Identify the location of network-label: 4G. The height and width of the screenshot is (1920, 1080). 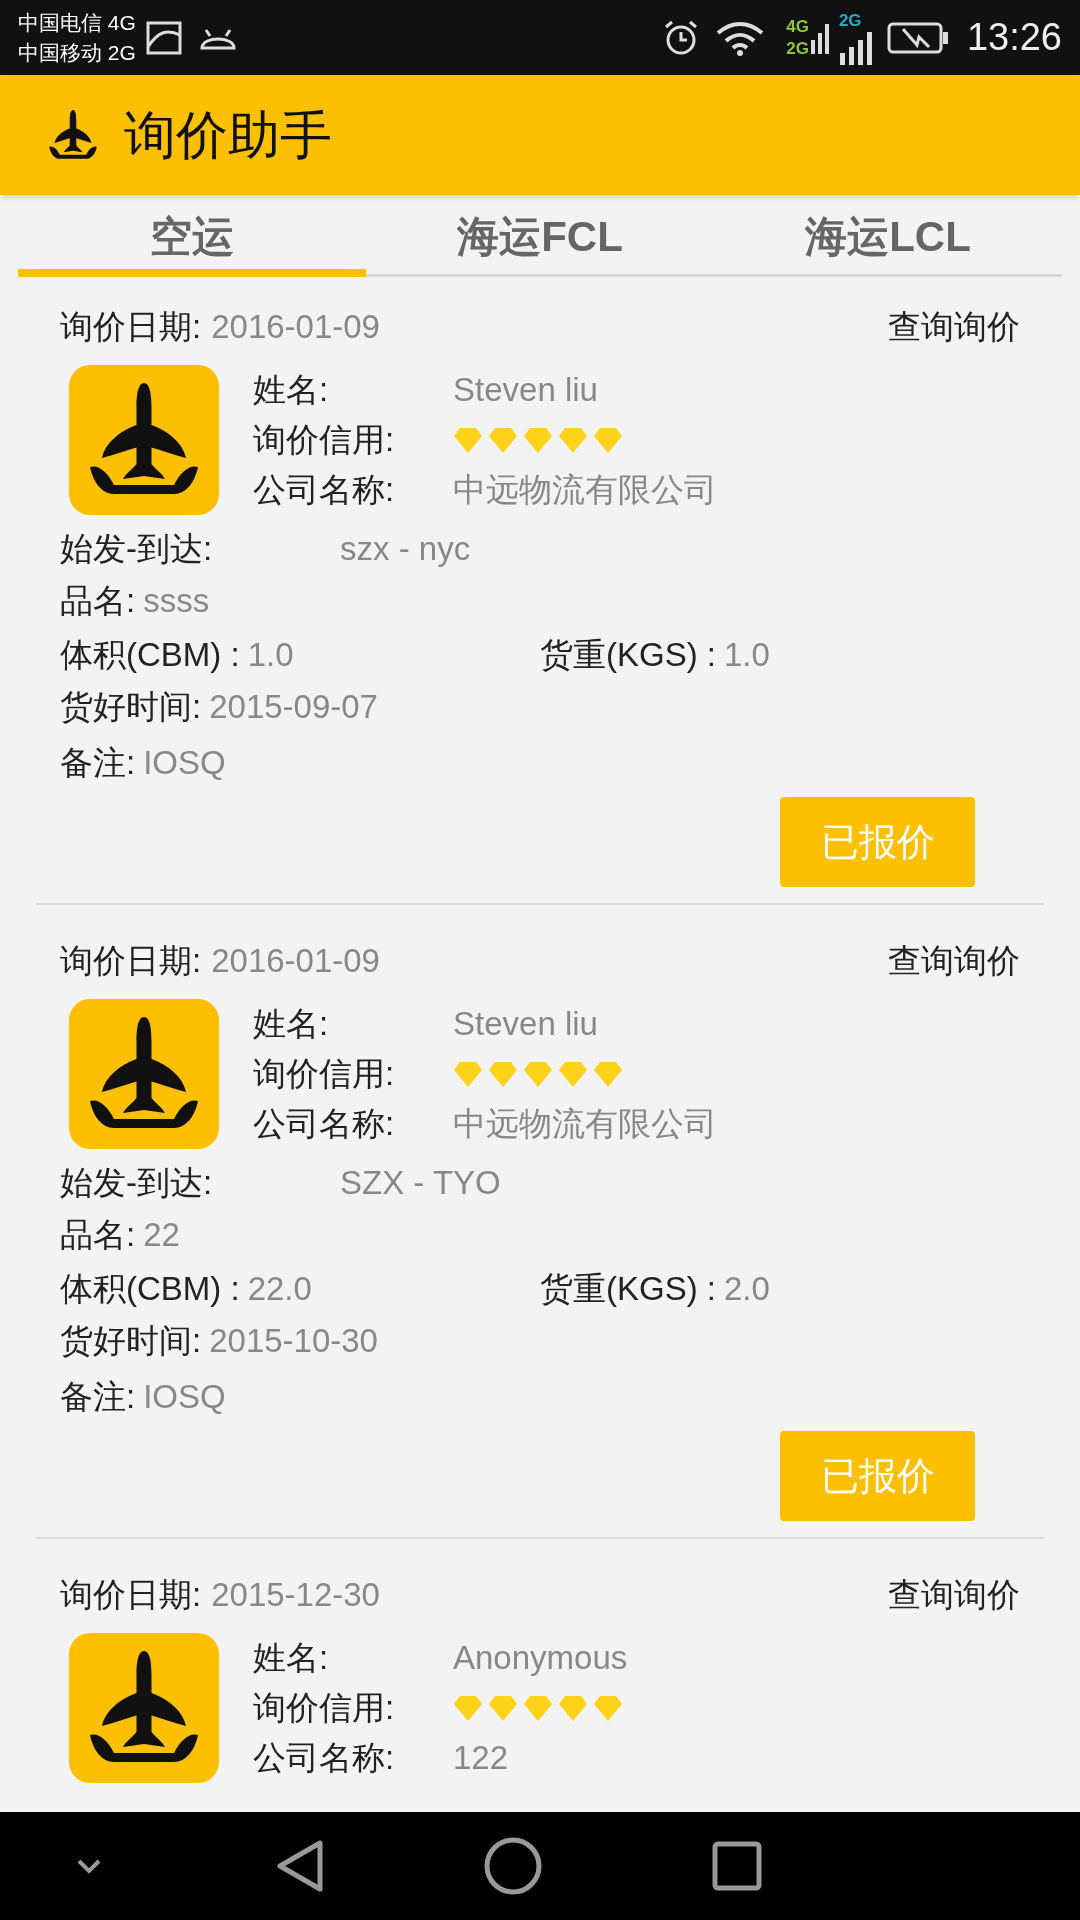
(797, 26).